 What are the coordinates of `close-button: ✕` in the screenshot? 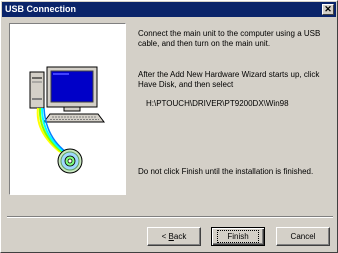 It's located at (328, 9).